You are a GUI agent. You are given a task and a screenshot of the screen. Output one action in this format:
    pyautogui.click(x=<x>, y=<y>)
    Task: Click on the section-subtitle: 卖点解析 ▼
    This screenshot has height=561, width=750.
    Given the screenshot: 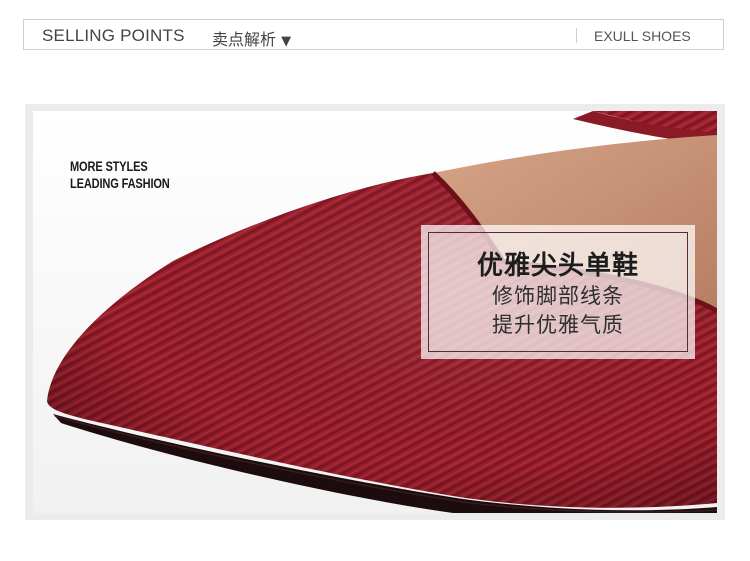 What is the action you would take?
    pyautogui.click(x=251, y=38)
    